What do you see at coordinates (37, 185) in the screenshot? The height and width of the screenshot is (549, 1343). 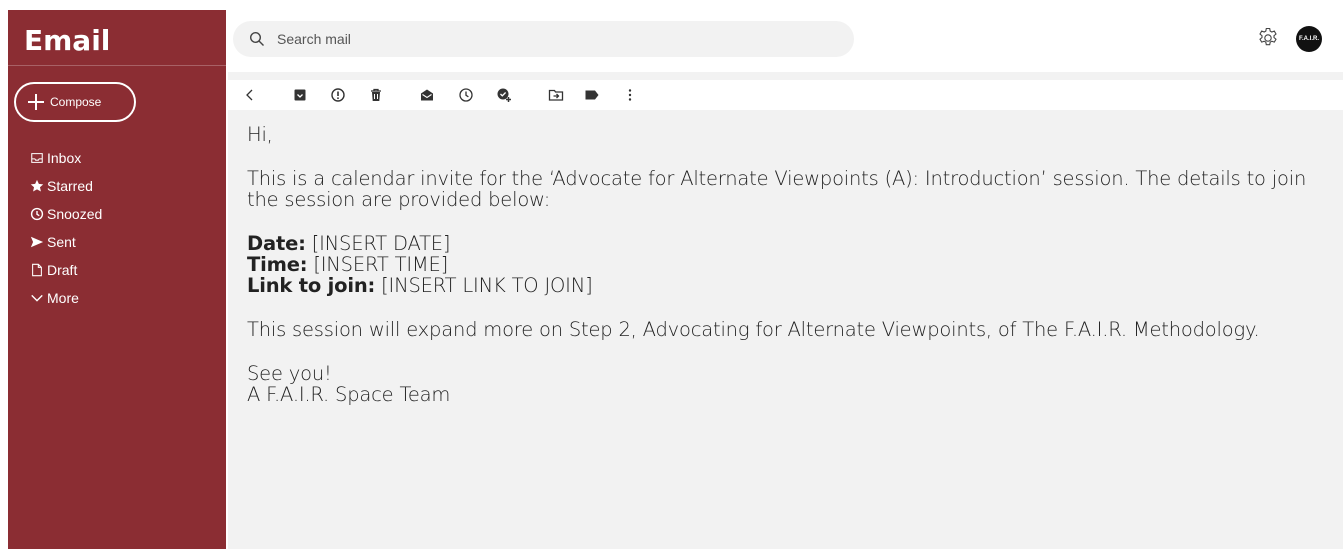 I see `star-icon` at bounding box center [37, 185].